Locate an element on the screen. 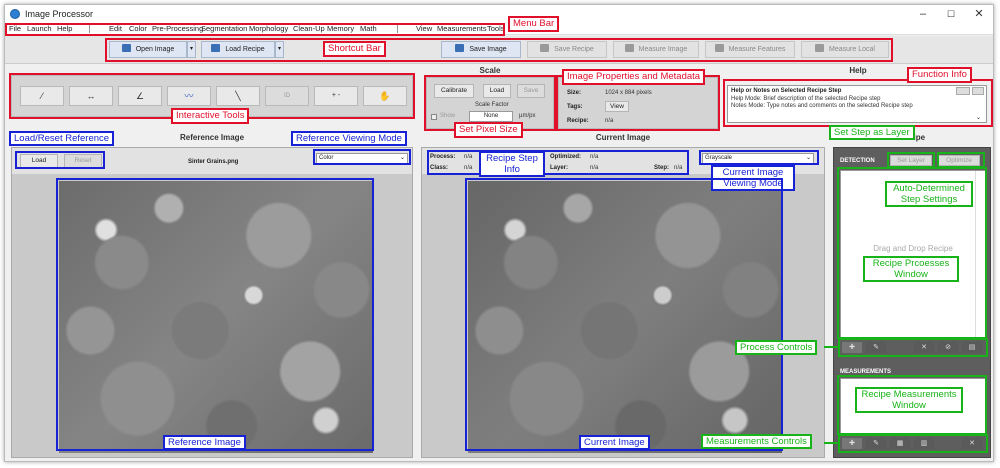 The image size is (1000, 468). callout-function-info: Function Info is located at coordinates (939, 75).